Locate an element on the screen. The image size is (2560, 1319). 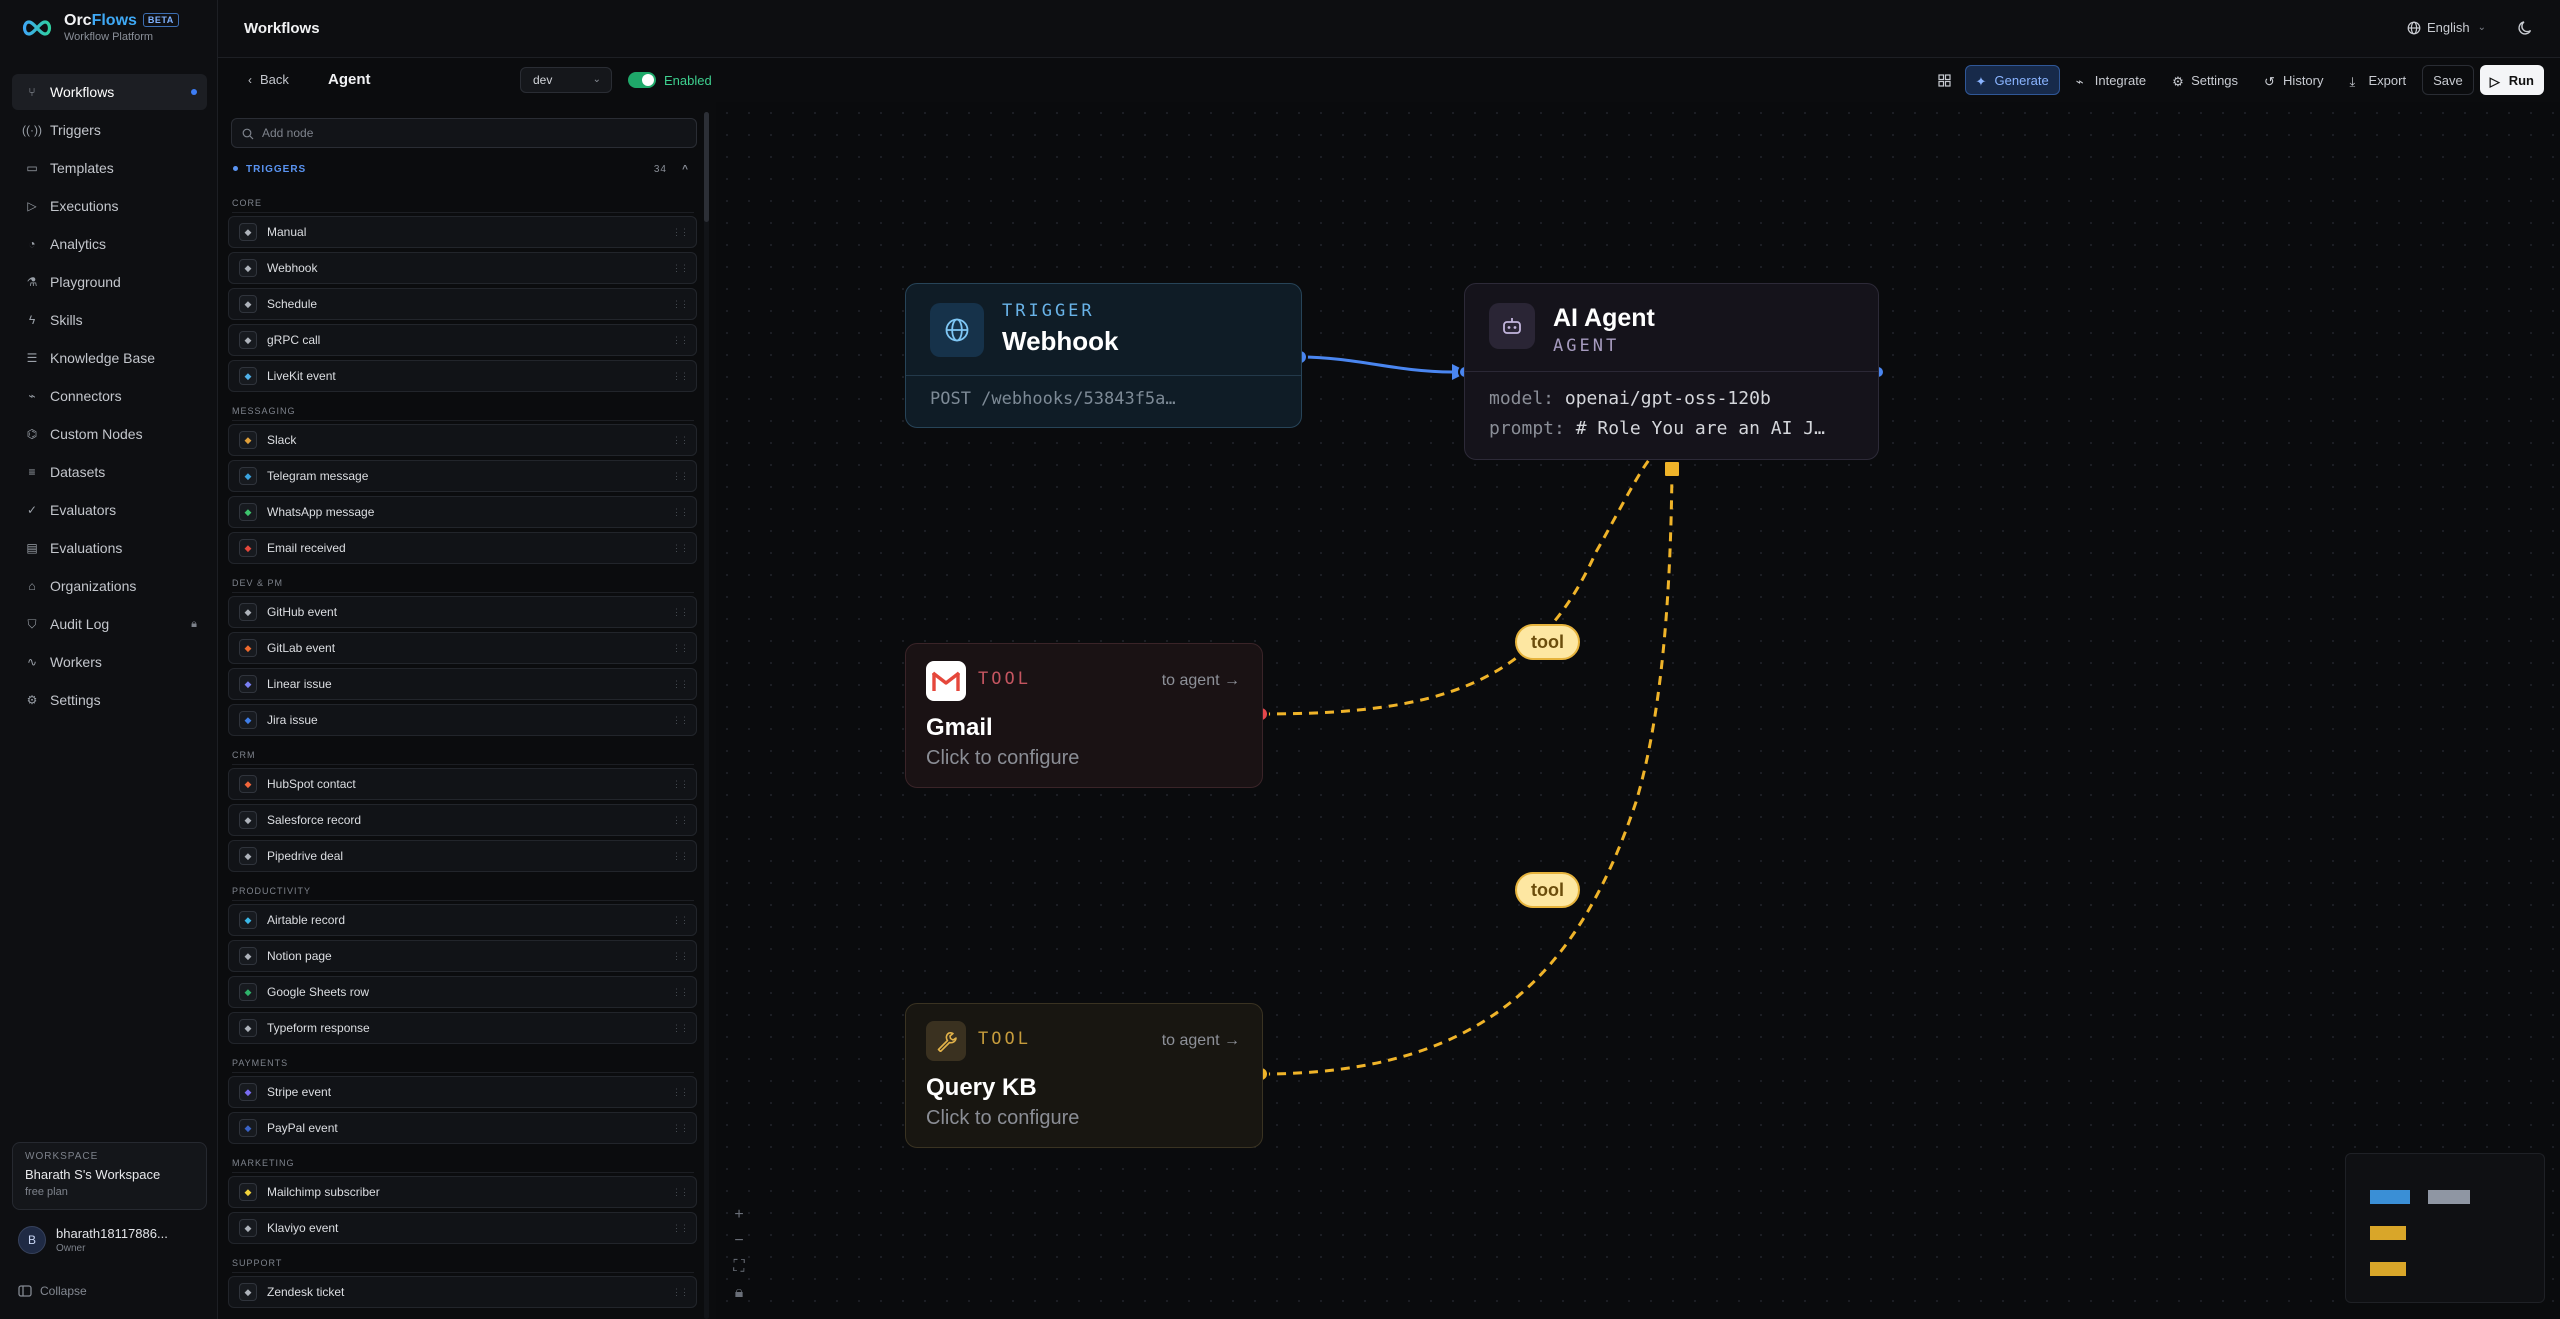
sidebar-item-evaluators: ✓ Evaluators is located at coordinates (109, 510).